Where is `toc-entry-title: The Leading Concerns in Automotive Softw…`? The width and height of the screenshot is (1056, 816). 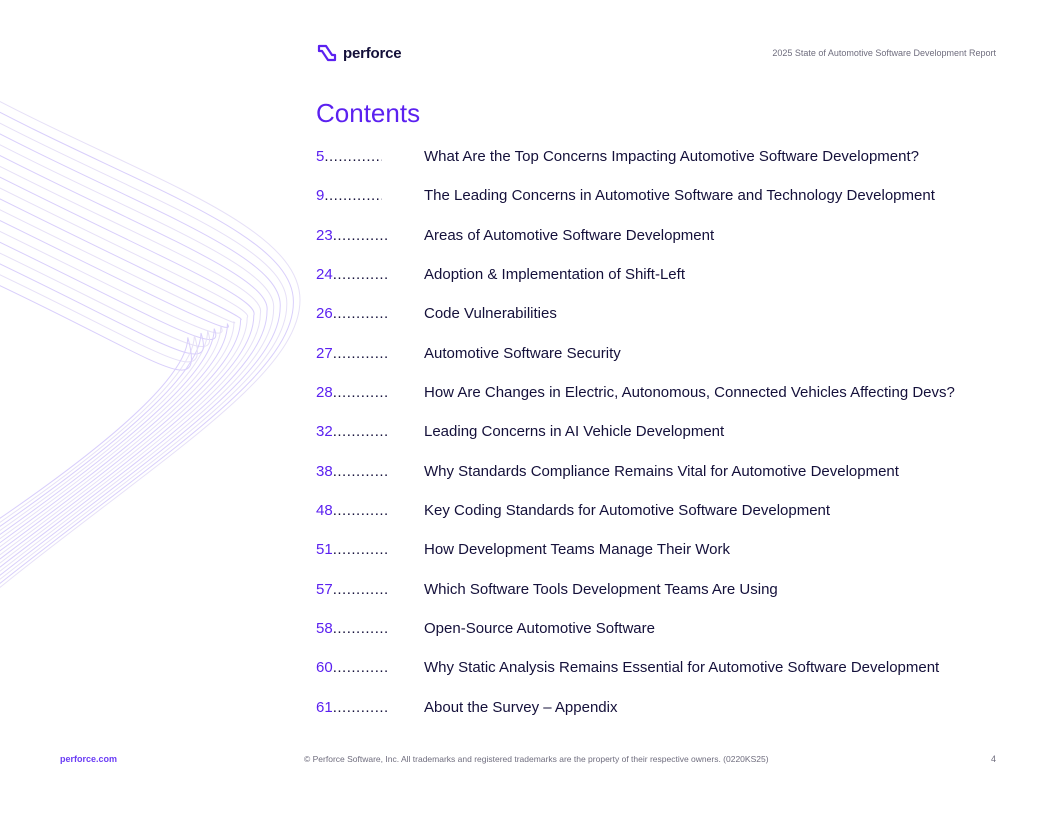
toc-entry-title: The Leading Concerns in Automotive Softw… is located at coordinates (679, 196).